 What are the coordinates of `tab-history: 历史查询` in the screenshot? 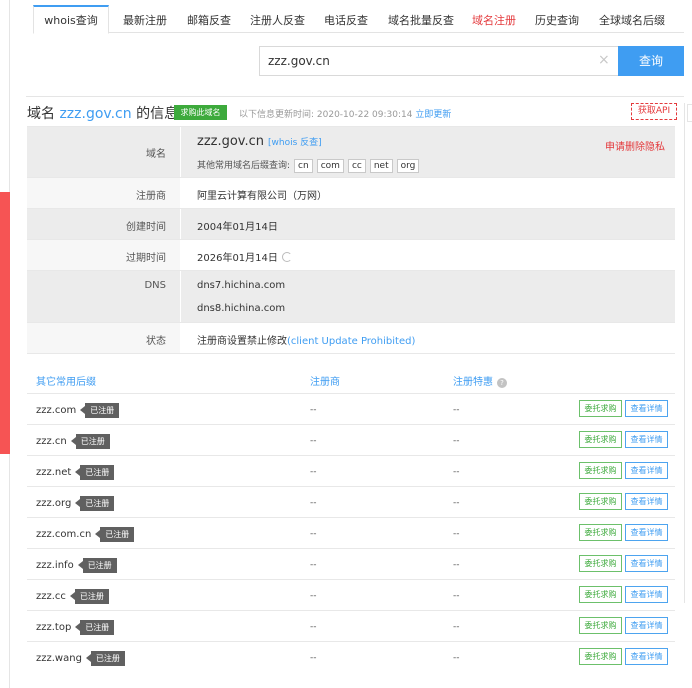 It's located at (557, 20).